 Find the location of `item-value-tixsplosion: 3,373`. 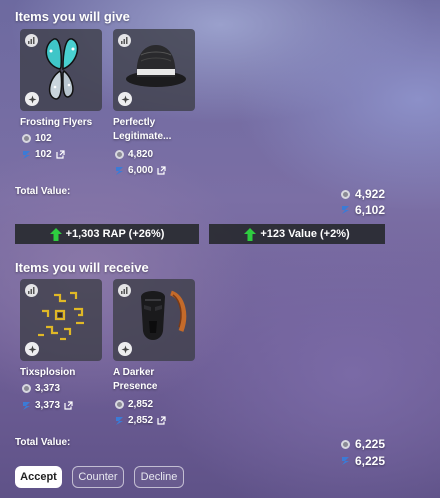

item-value-tixsplosion: 3,373 is located at coordinates (47, 405).